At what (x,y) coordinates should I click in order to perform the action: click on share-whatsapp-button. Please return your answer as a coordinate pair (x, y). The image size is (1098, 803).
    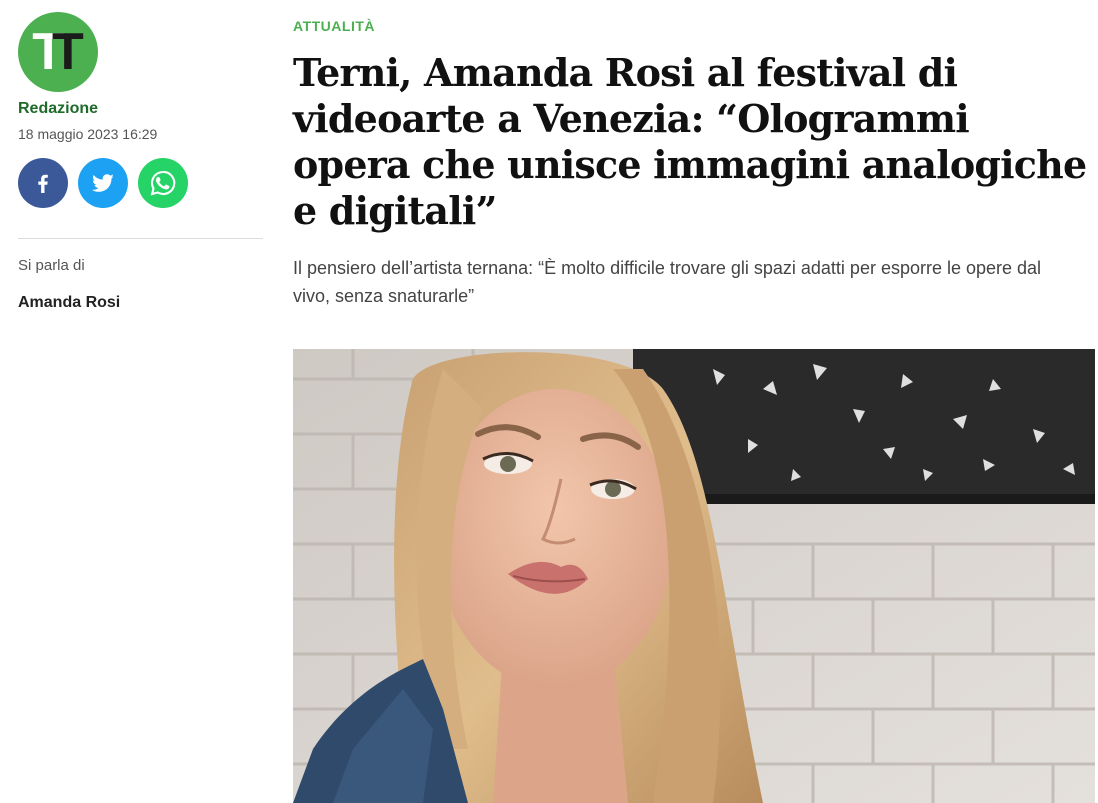
    Looking at the image, I should click on (163, 183).